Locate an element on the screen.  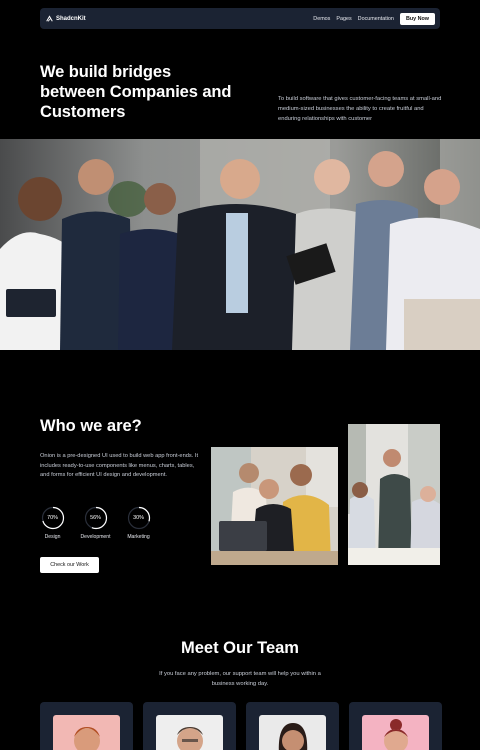
stat-value: 56% is located at coordinates (95, 518).